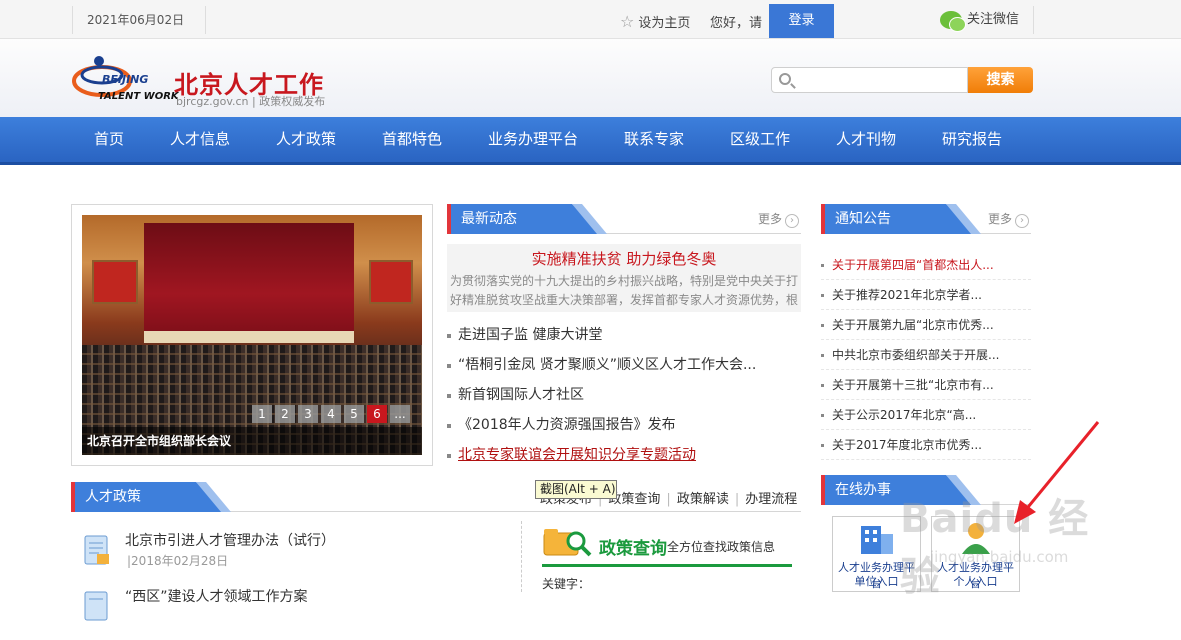 The height and width of the screenshot is (640, 1181). Describe the element at coordinates (624, 219) in the screenshot. I see `latest-news-header: 最新动态 更多 ›` at that location.